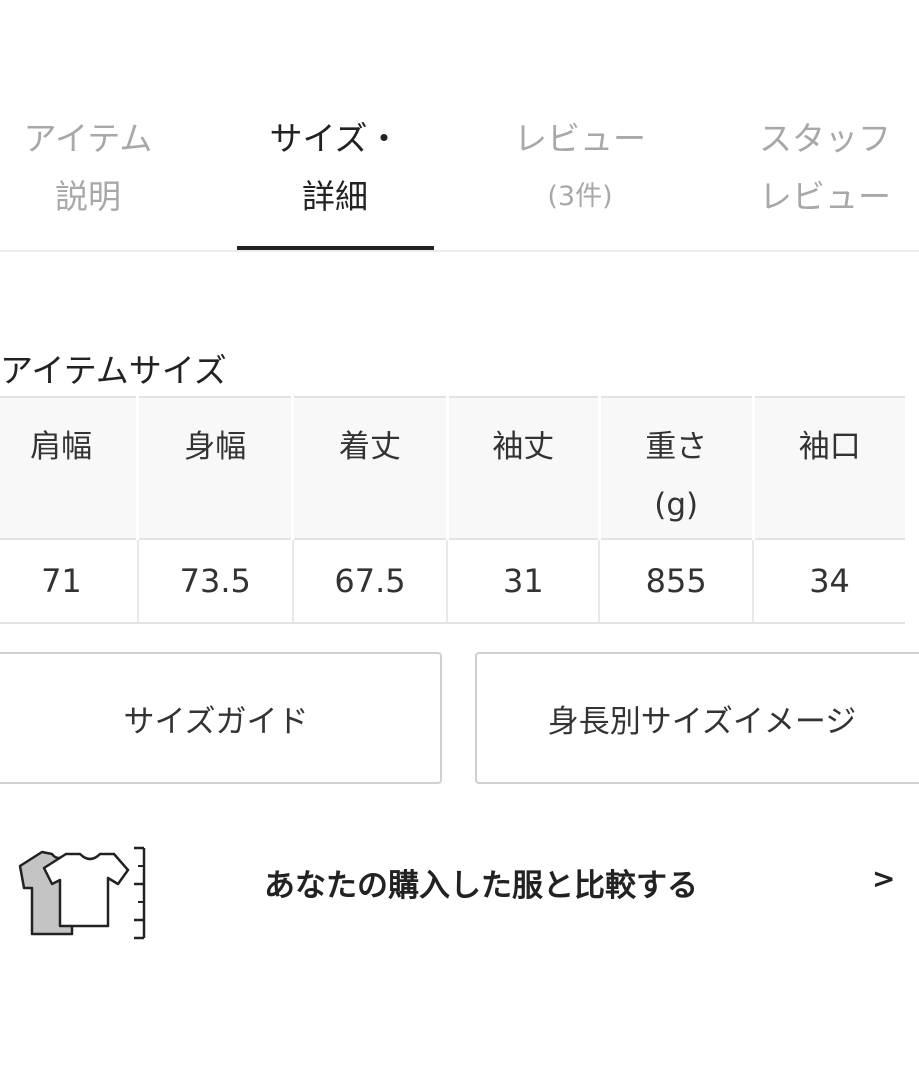 This screenshot has width=919, height=1080. I want to click on item-size-title: アイテムサイズ, so click(113, 370).